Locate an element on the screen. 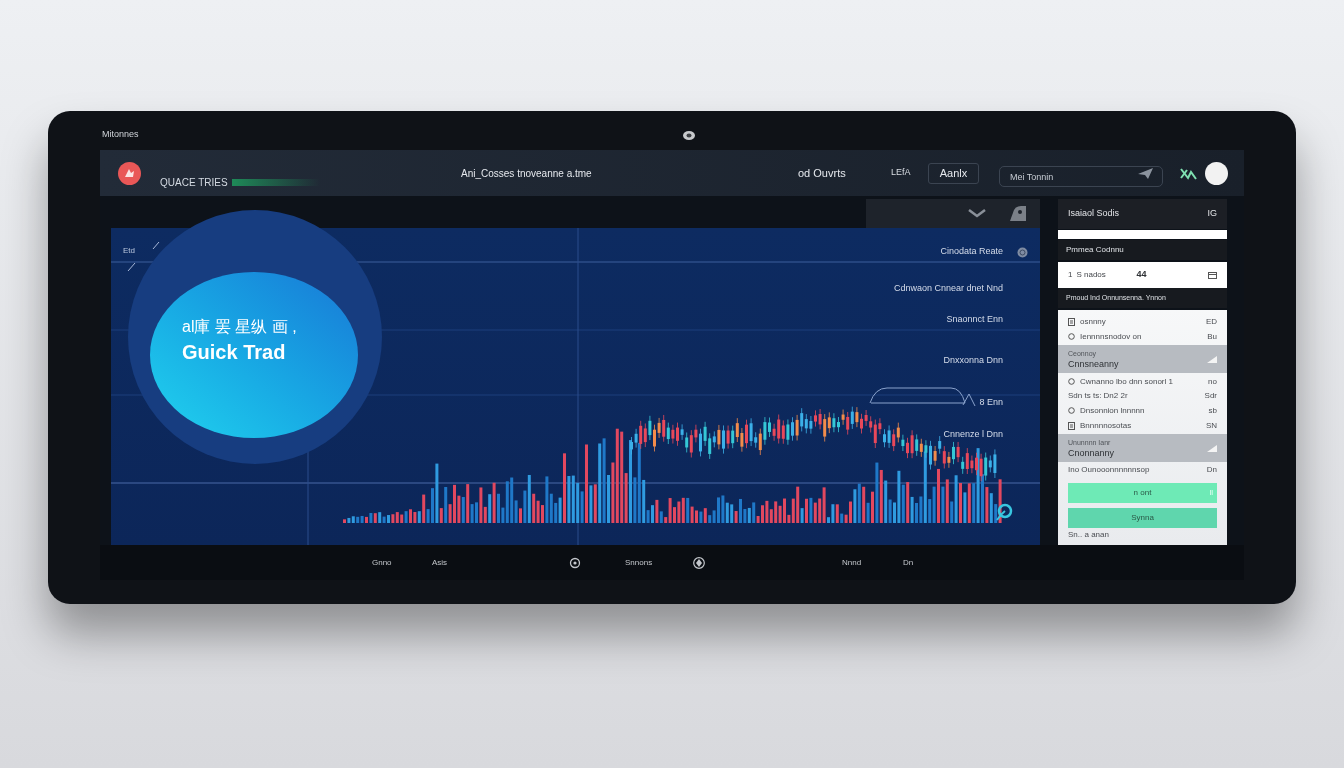 Image resolution: width=1344 pixels, height=768 pixels. price-label: 8 Enn is located at coordinates (991, 403).